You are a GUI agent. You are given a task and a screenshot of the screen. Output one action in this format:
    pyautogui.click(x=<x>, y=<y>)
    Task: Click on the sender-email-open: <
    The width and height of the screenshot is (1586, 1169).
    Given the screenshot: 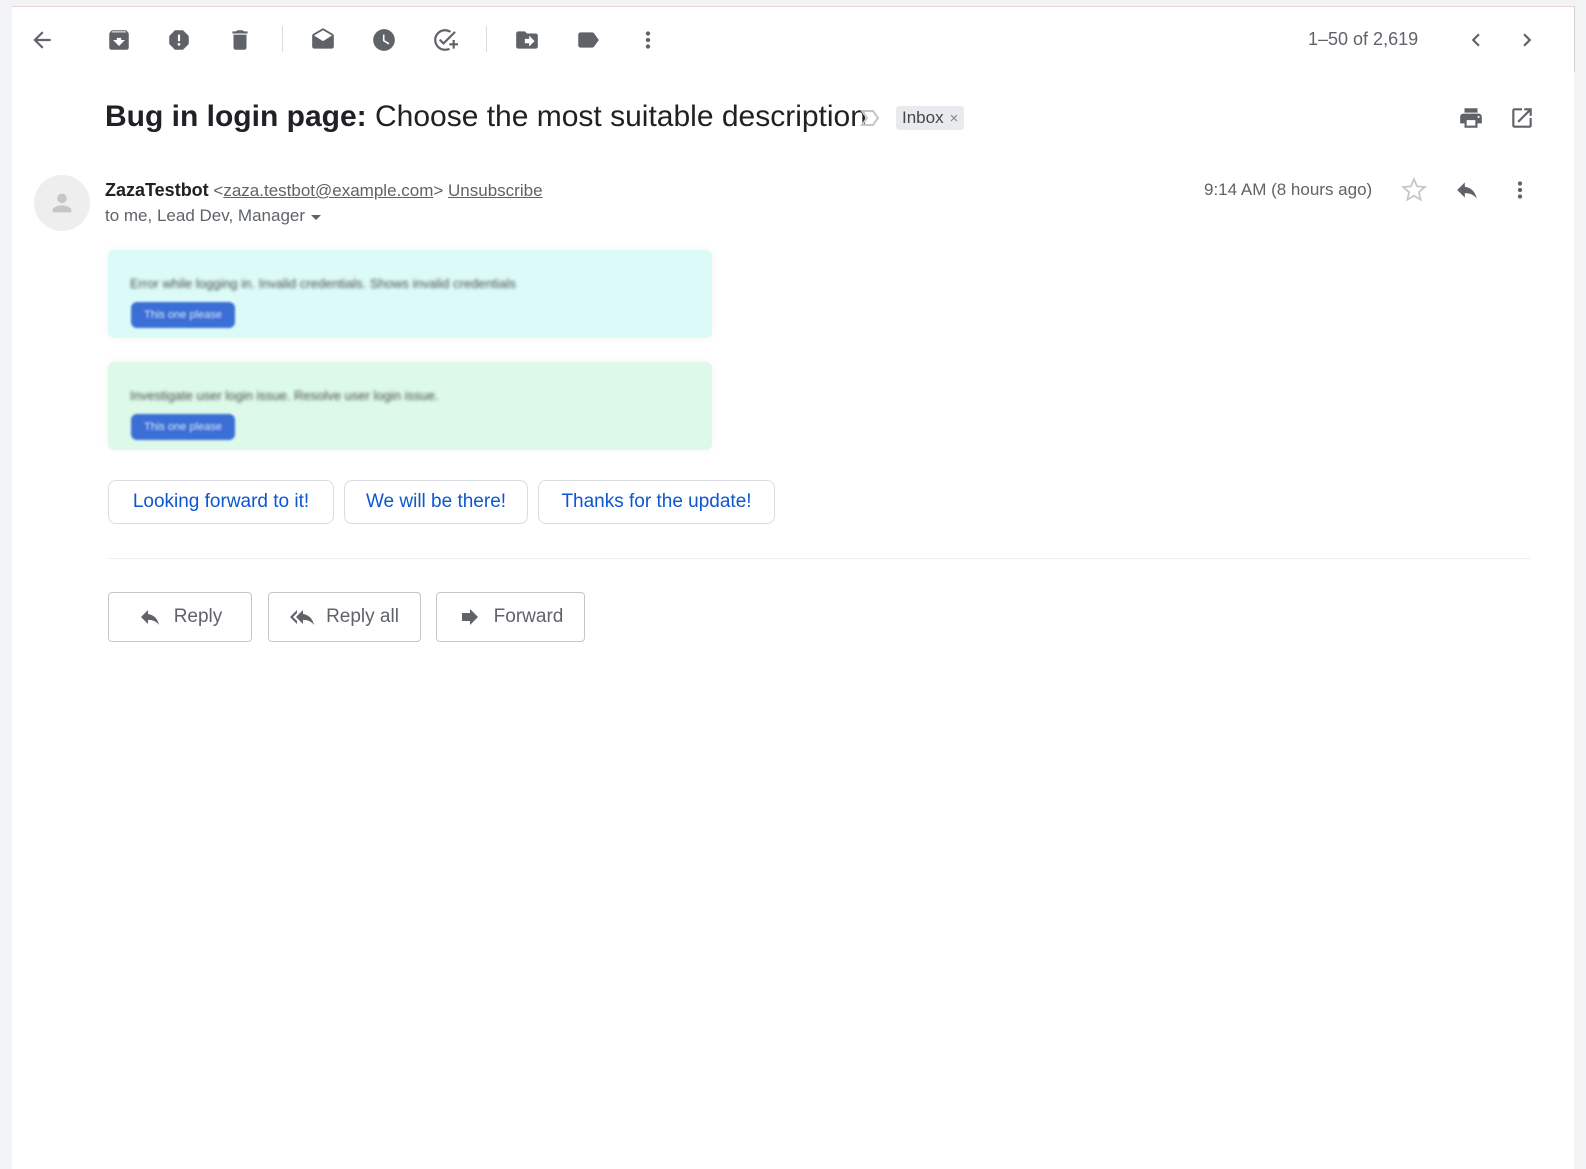 What is the action you would take?
    pyautogui.click(x=216, y=190)
    